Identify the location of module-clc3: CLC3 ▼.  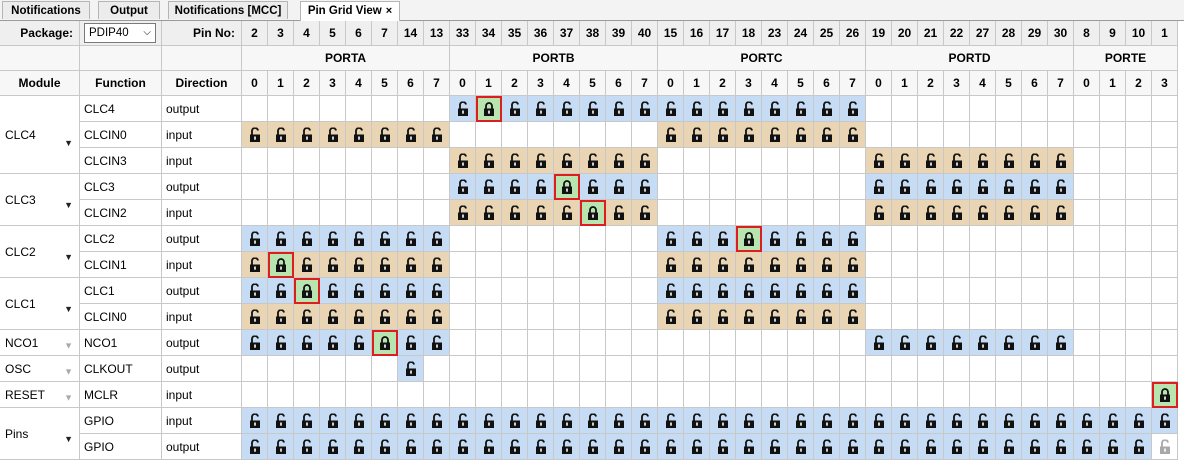
(40, 200).